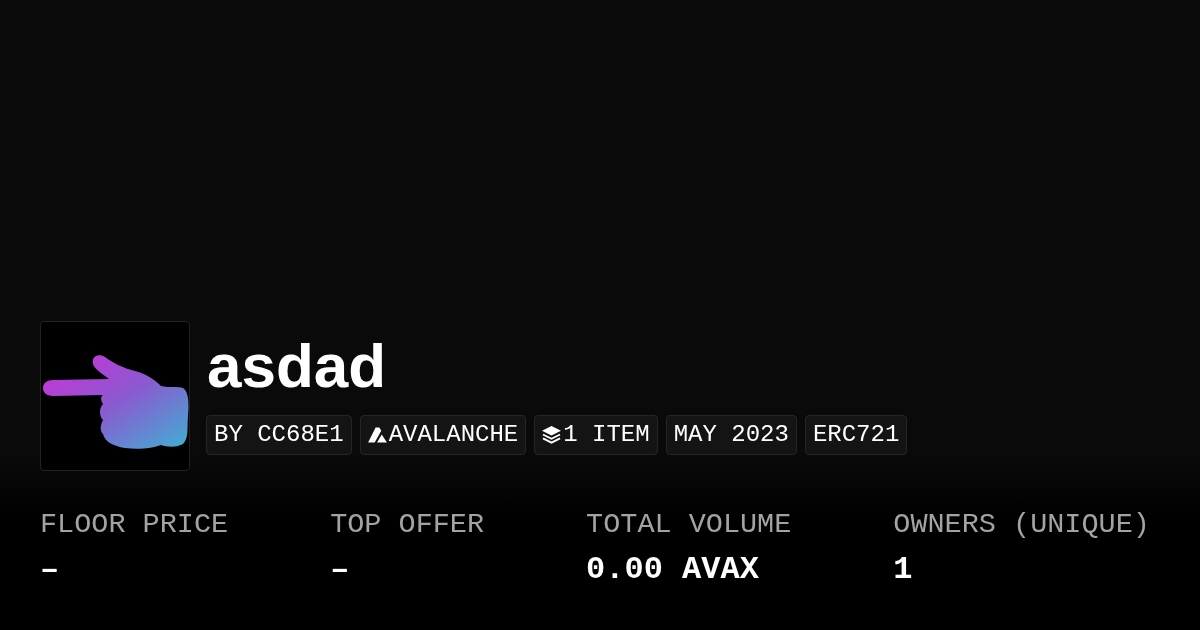 Image resolution: width=1200 pixels, height=630 pixels. I want to click on layers-icon, so click(552, 435).